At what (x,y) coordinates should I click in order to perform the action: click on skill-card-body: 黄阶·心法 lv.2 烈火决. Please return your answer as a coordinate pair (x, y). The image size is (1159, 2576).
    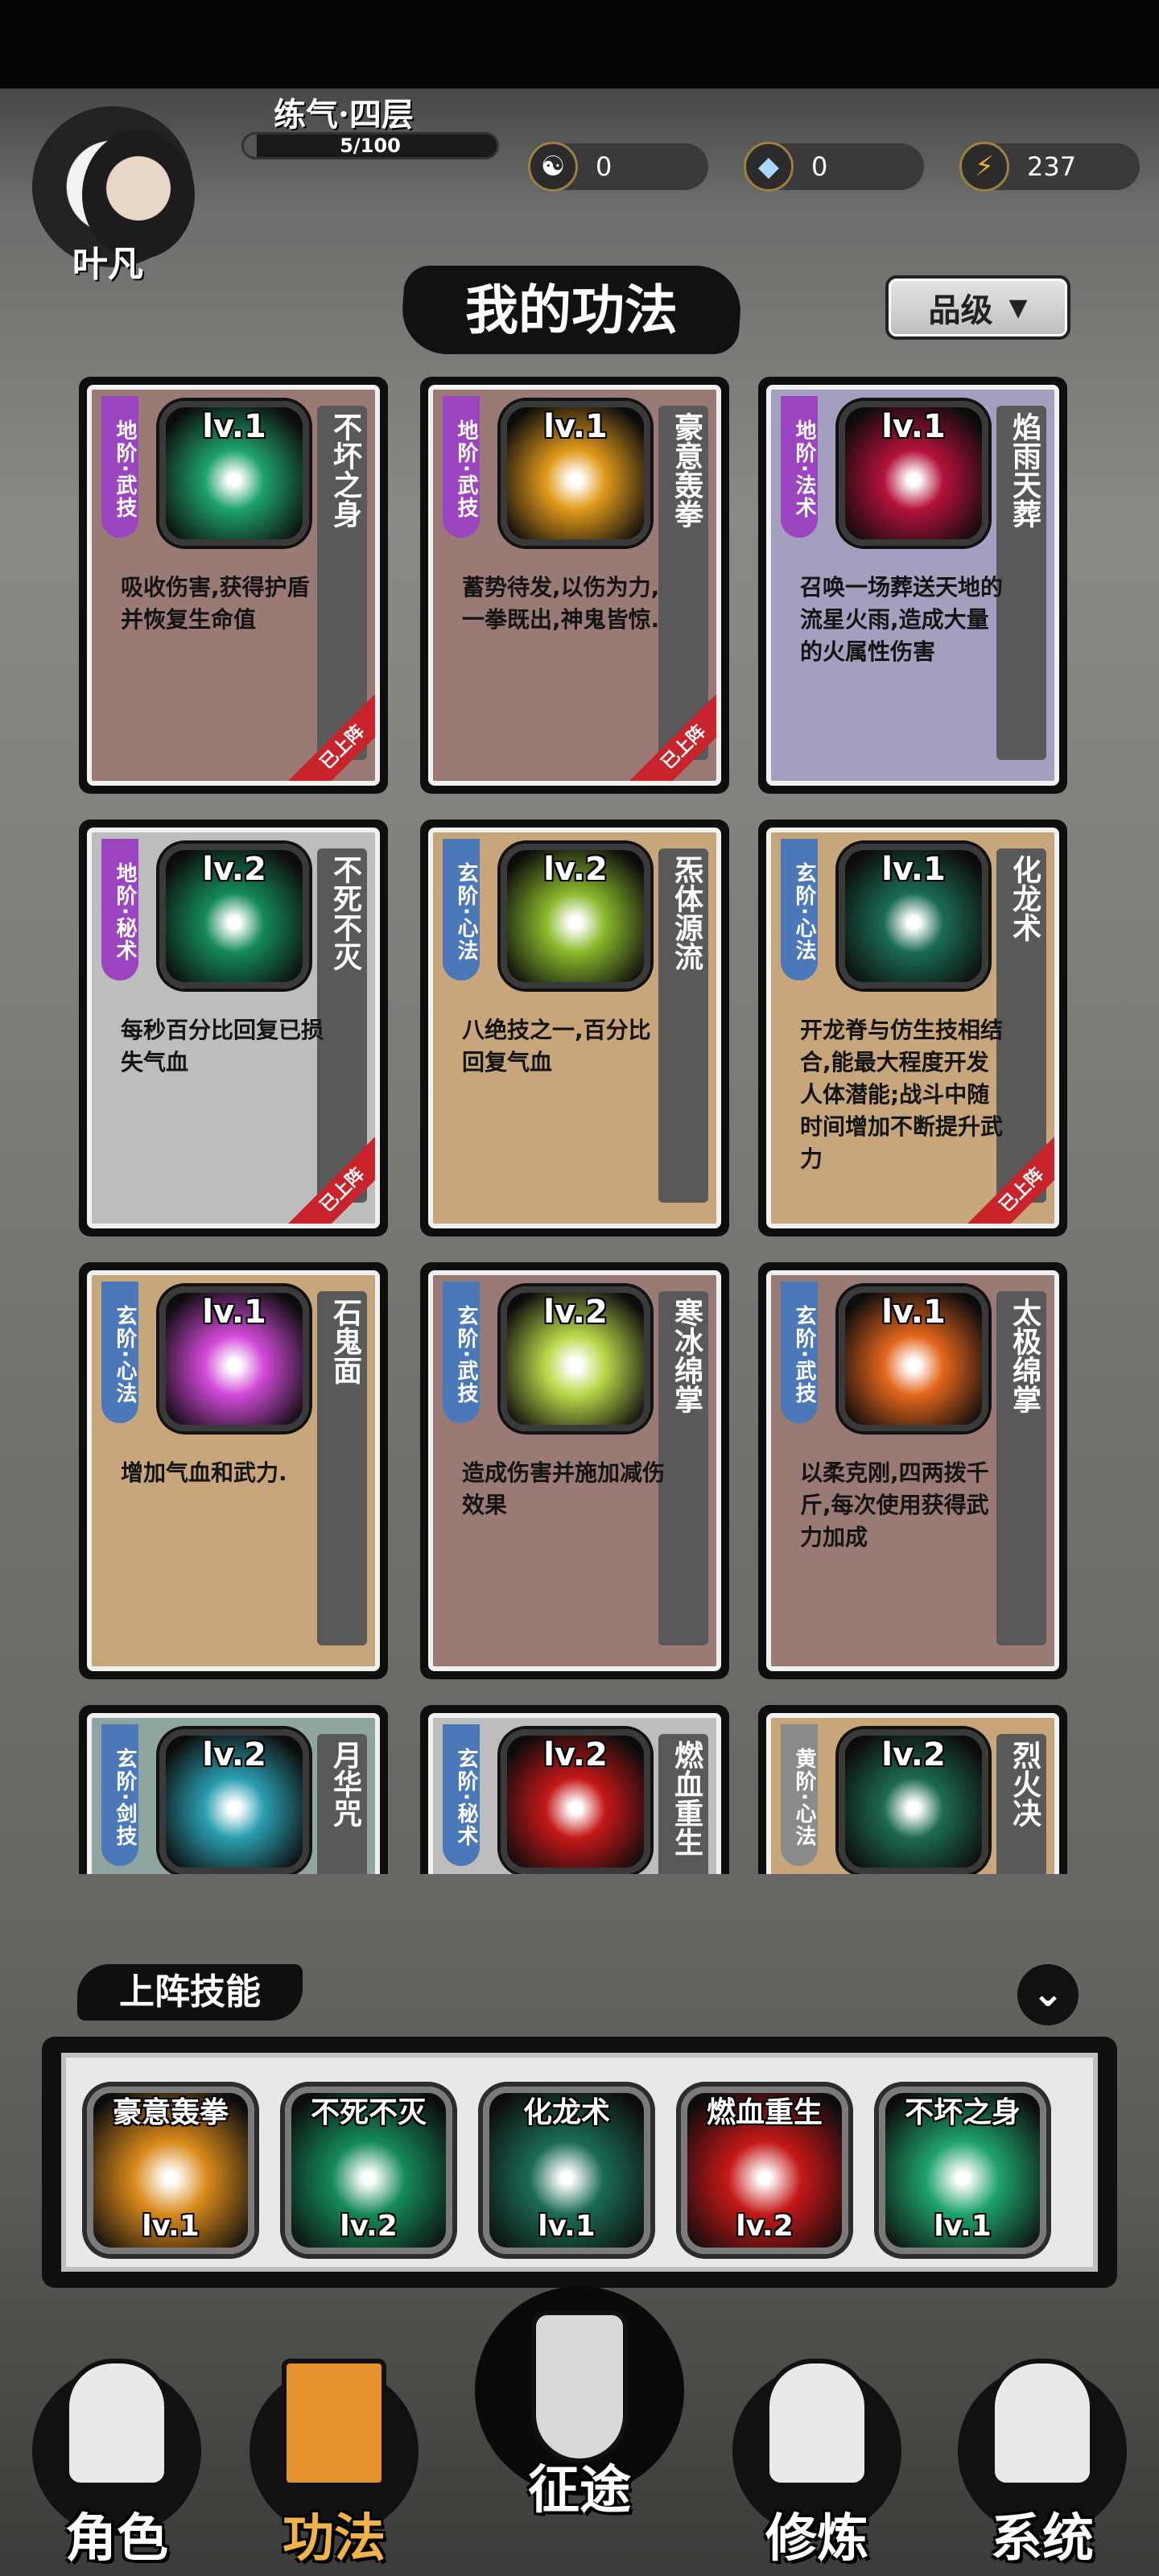
    Looking at the image, I should click on (912, 1793).